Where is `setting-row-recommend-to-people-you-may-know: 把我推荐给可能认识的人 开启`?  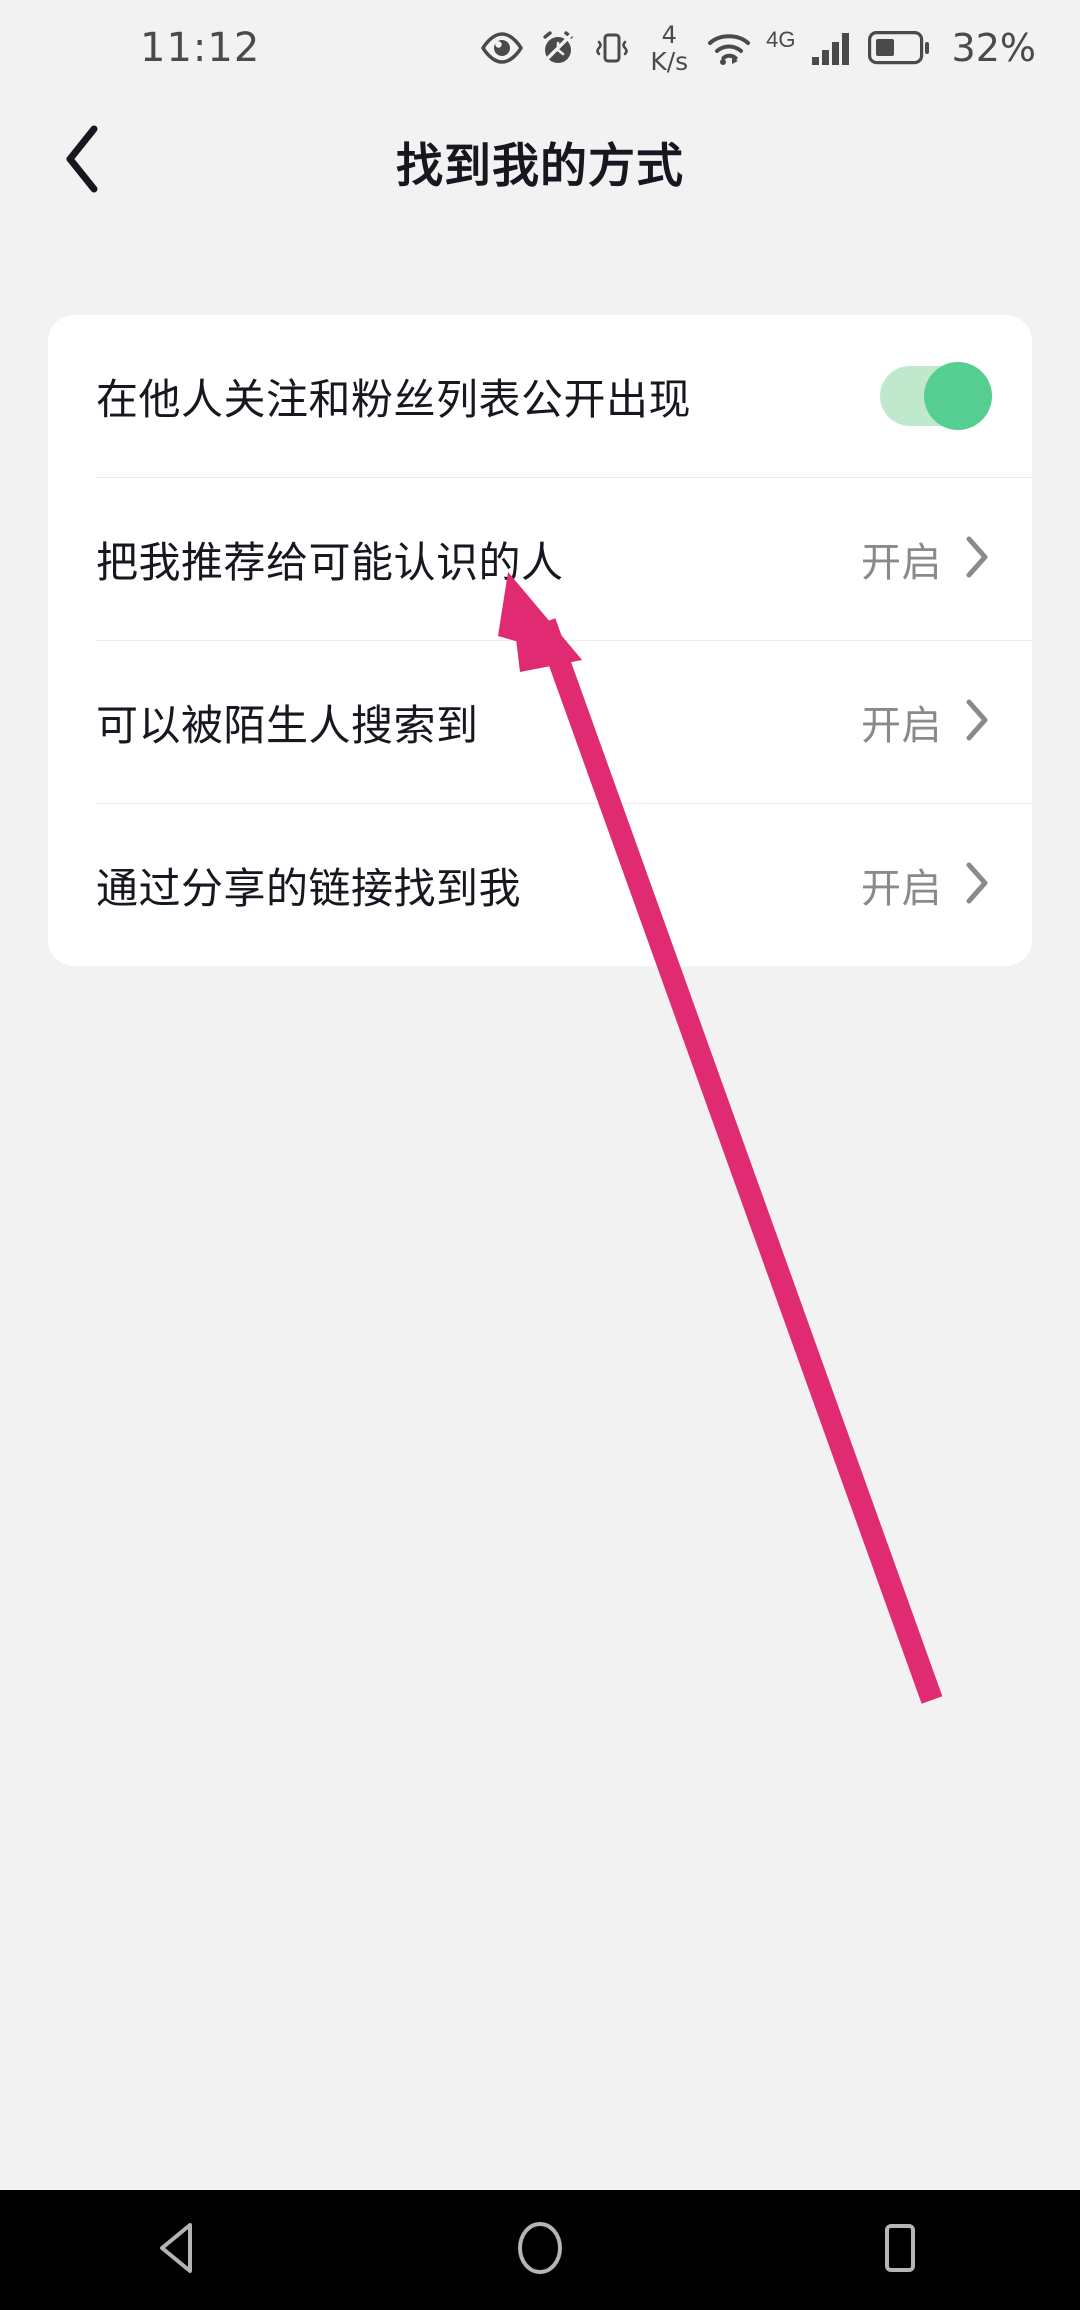
setting-row-recommend-to-people-you-may-know: 把我推荐给可能认识的人 开启 is located at coordinates (540, 559).